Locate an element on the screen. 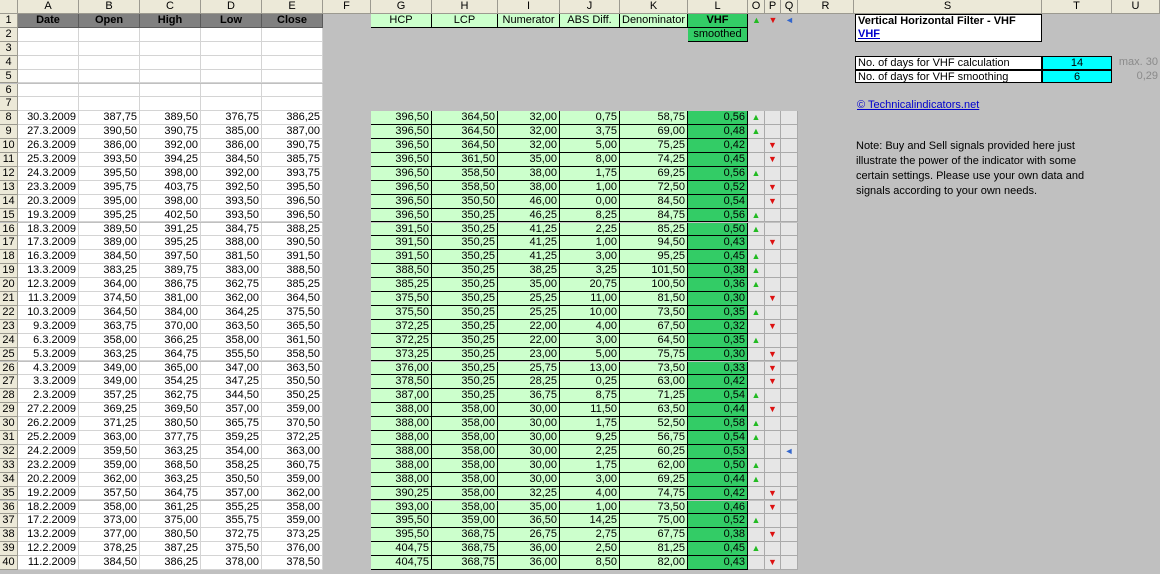 The width and height of the screenshot is (1160, 574). price-cell: 383,25 is located at coordinates (109, 271).